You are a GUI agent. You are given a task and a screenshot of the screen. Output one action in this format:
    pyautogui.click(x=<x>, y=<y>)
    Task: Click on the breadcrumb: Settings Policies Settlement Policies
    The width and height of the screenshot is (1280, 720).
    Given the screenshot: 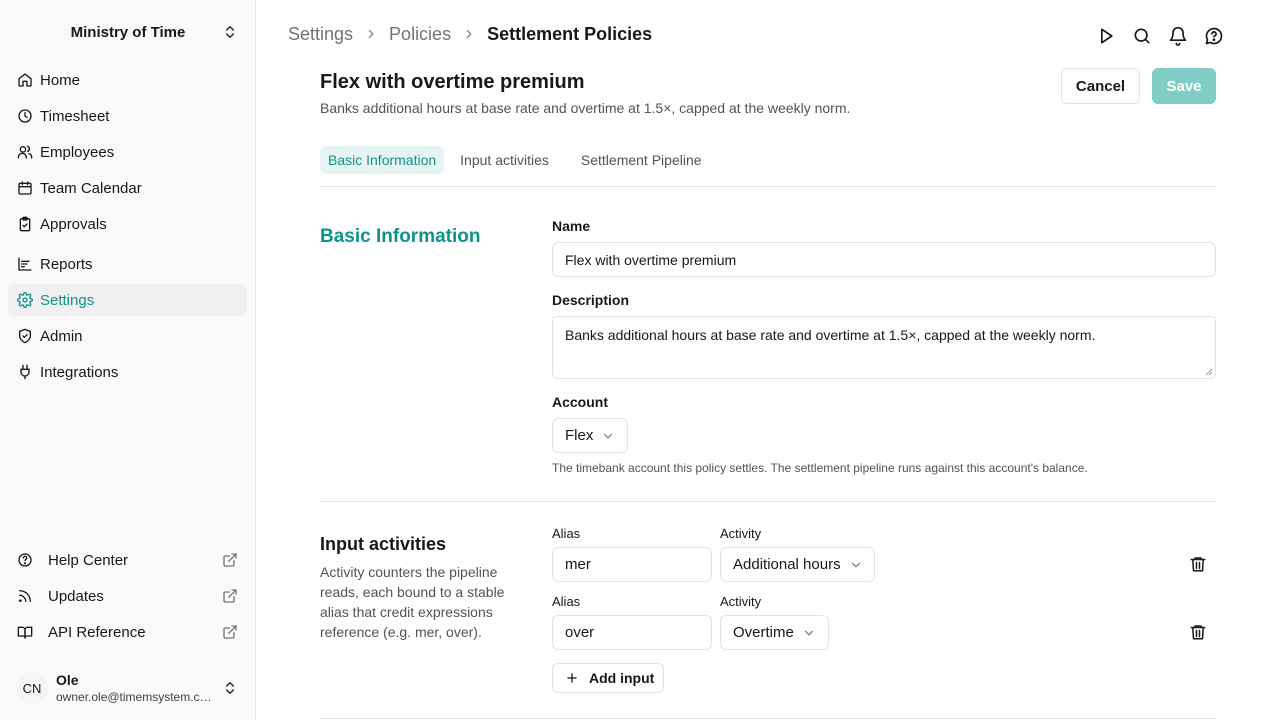 What is the action you would take?
    pyautogui.click(x=470, y=34)
    